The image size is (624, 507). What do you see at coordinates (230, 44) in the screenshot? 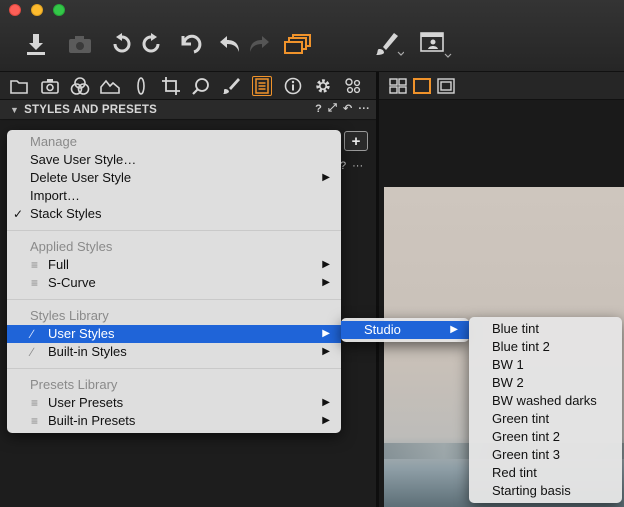
I see `undo-icon` at bounding box center [230, 44].